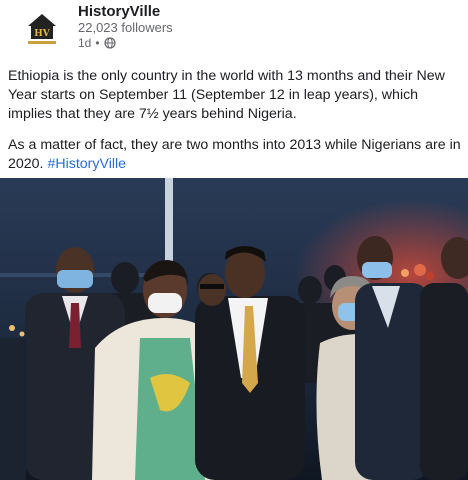 This screenshot has height=480, width=468. I want to click on page-avatar: HV, so click(42, 30).